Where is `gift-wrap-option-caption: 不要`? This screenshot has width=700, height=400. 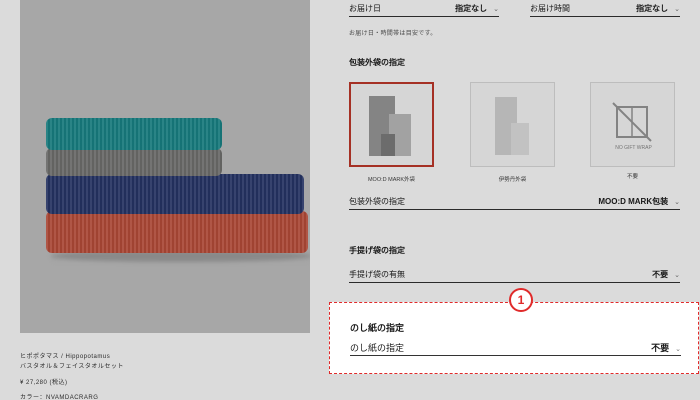
gift-wrap-option-caption: 不要 is located at coordinates (632, 177).